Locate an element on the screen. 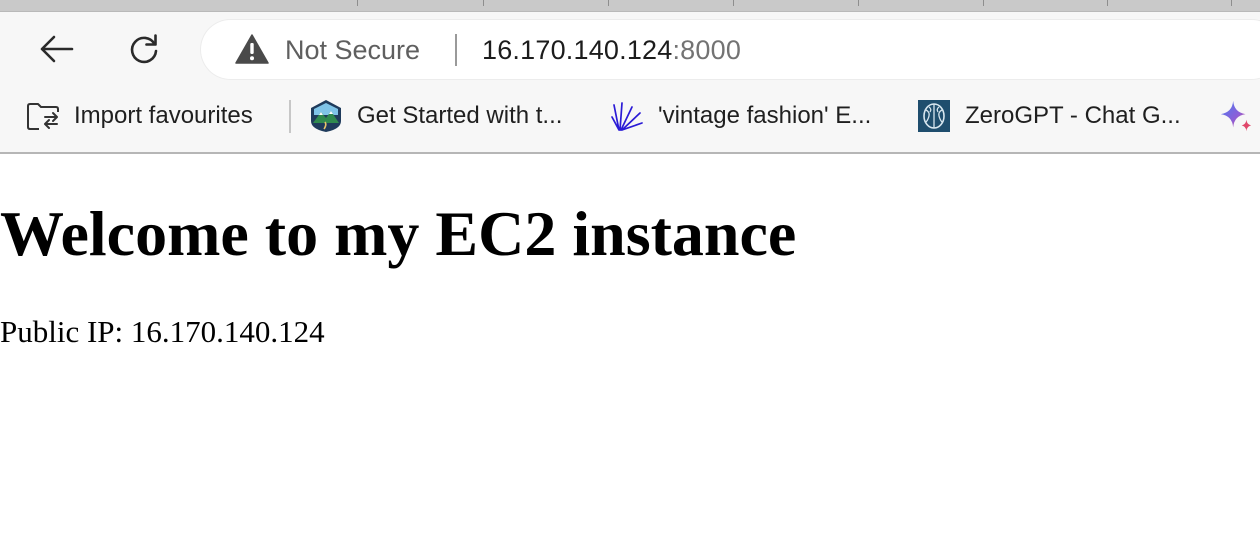  refresh-icon is located at coordinates (144, 49).